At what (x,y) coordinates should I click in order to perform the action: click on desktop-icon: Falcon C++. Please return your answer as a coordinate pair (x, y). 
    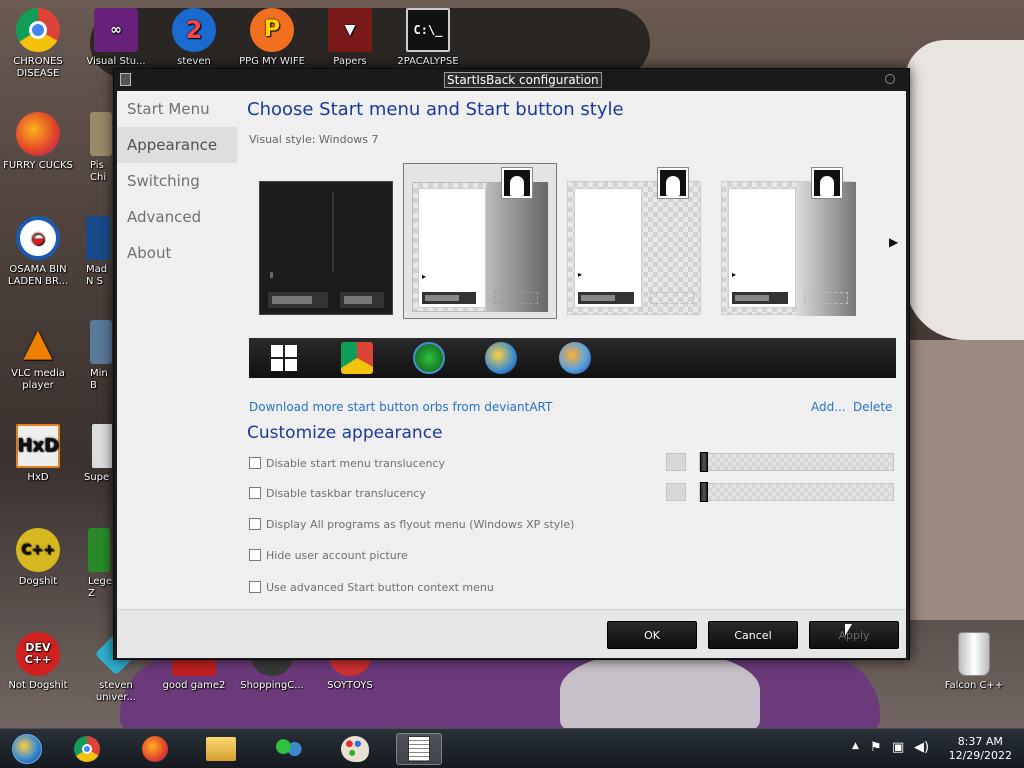
    Looking at the image, I should click on (974, 662).